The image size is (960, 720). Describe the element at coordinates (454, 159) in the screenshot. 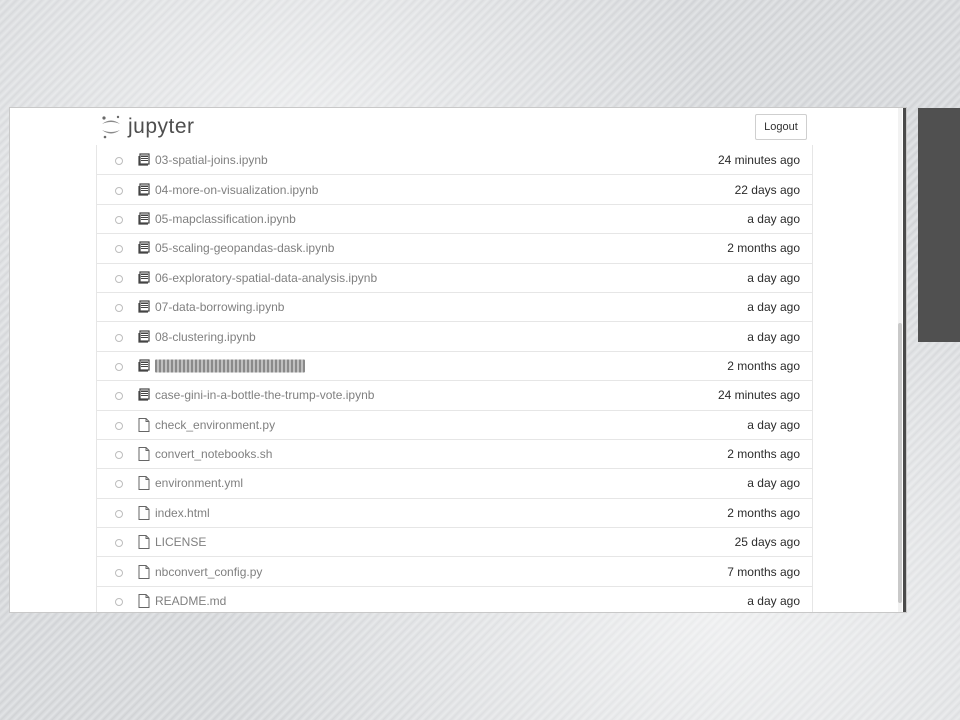

I see `file-row: 03-spatial-joins.ipynb 24 minutes ago` at that location.